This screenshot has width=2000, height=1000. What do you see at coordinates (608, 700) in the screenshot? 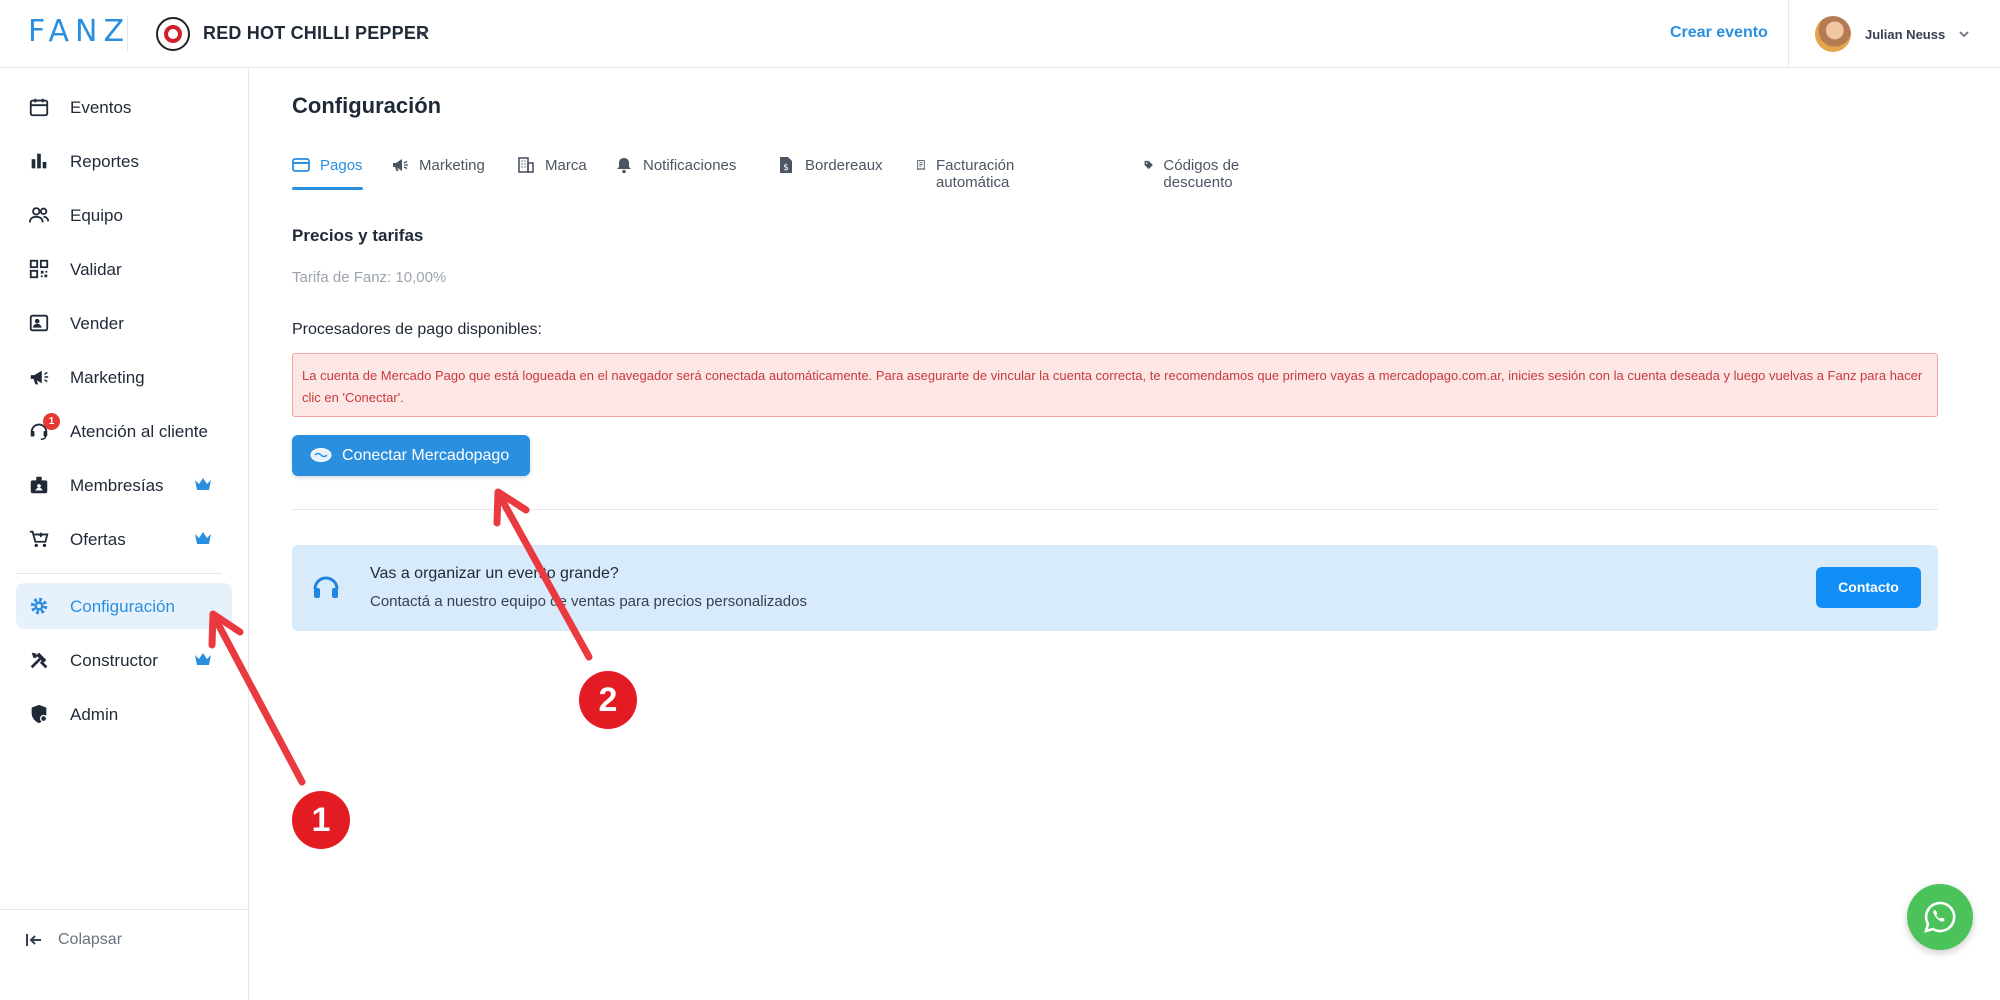
I see `annotation-marker-2: 2` at bounding box center [608, 700].